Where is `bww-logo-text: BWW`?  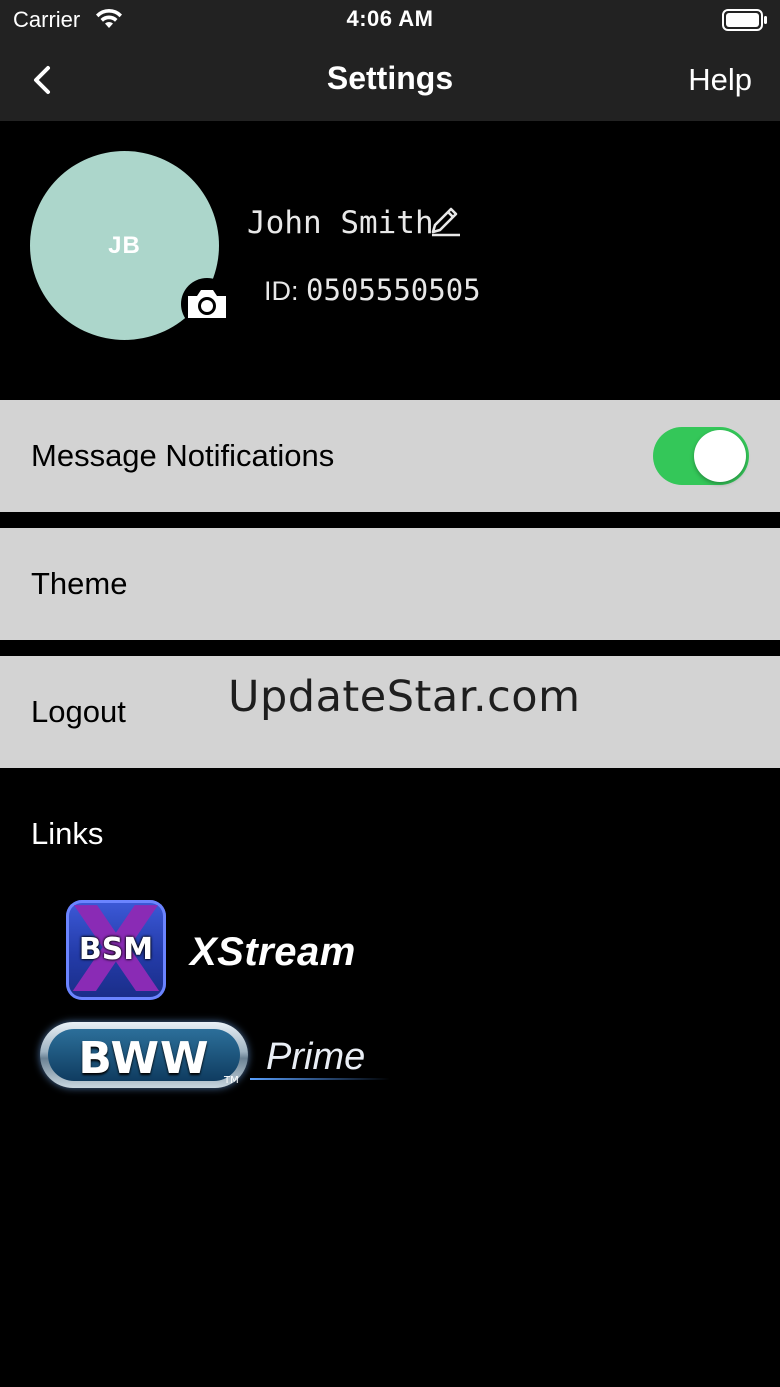 bww-logo-text: BWW is located at coordinates (144, 1058).